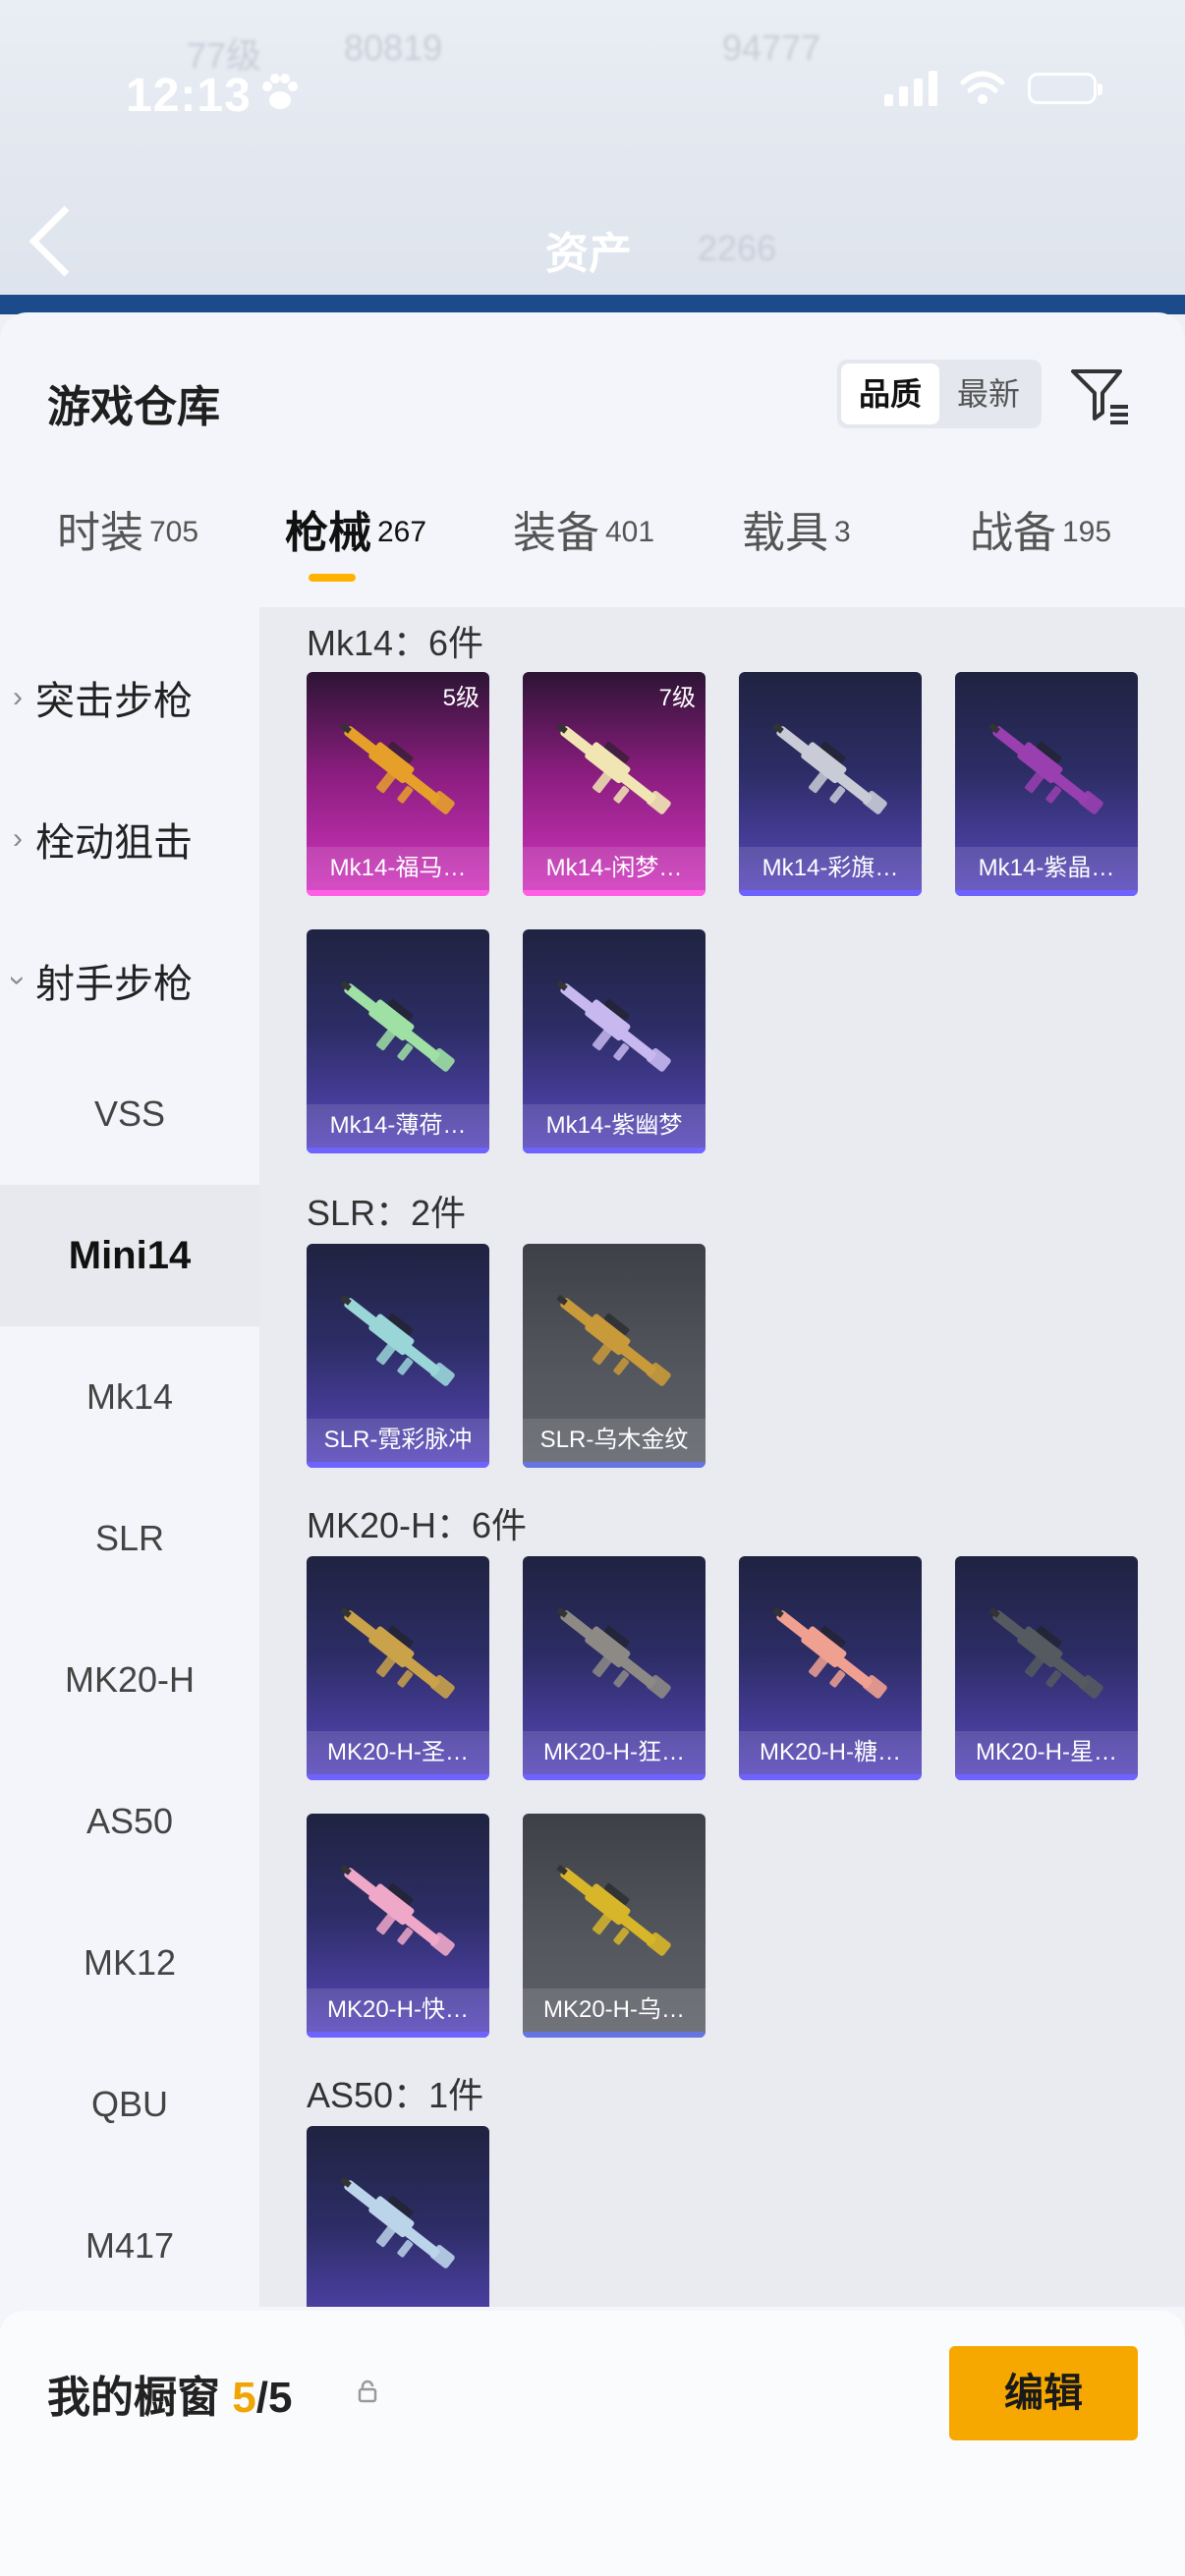 Image resolution: width=1185 pixels, height=2576 pixels. I want to click on nav-group-marksman-rifle: › 射手步枪, so click(130, 980).